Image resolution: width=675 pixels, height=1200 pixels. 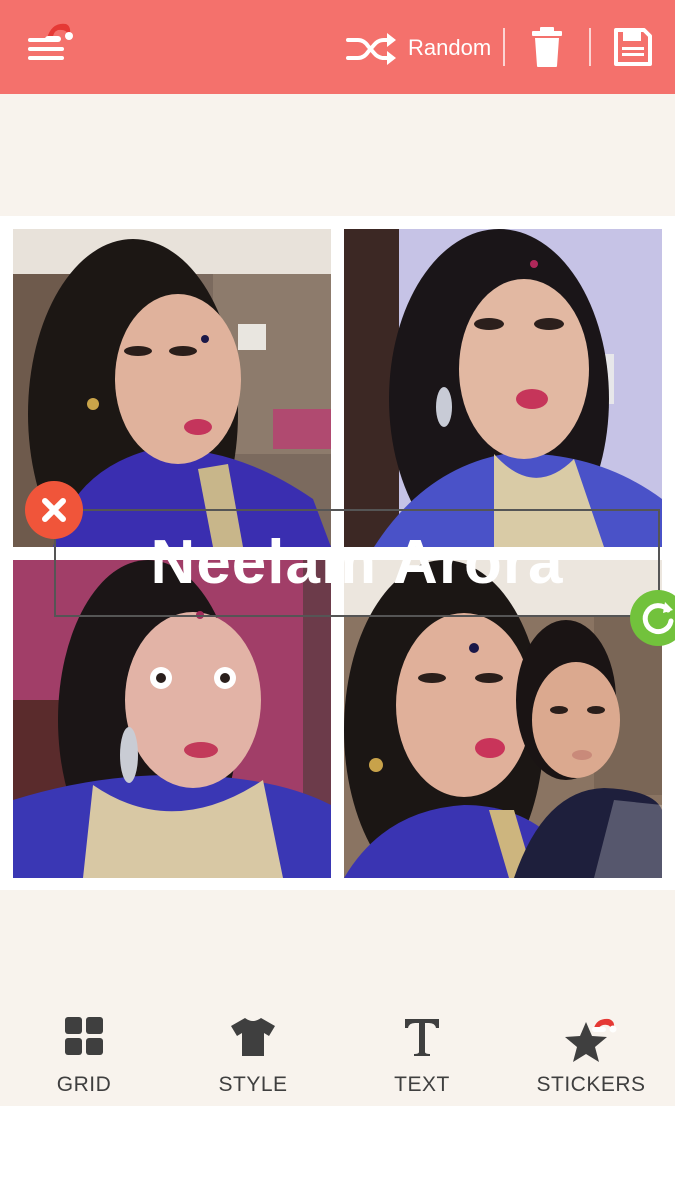 I want to click on text-sticker: Neelam Arora, so click(x=357, y=563).